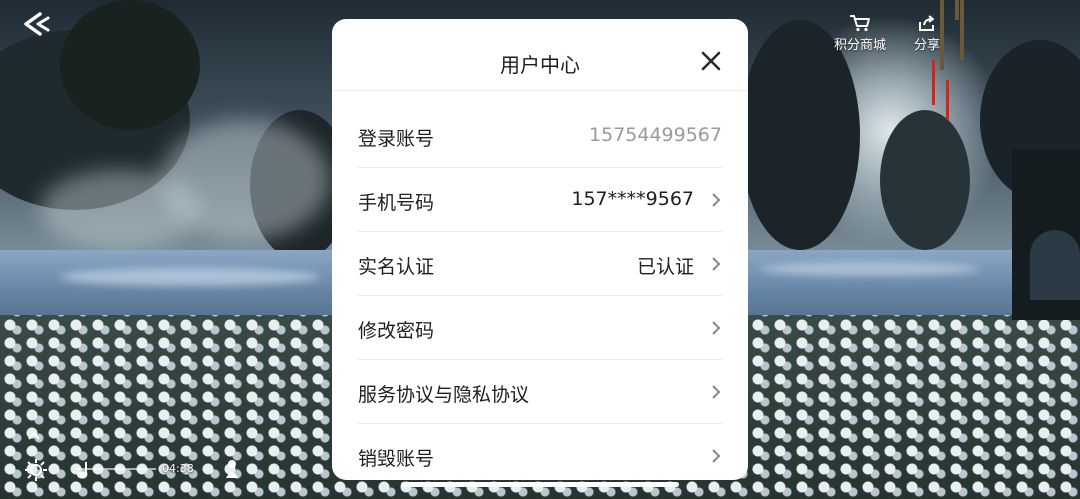  Describe the element at coordinates (859, 45) in the screenshot. I see `points-mall-label: 积分商城` at that location.